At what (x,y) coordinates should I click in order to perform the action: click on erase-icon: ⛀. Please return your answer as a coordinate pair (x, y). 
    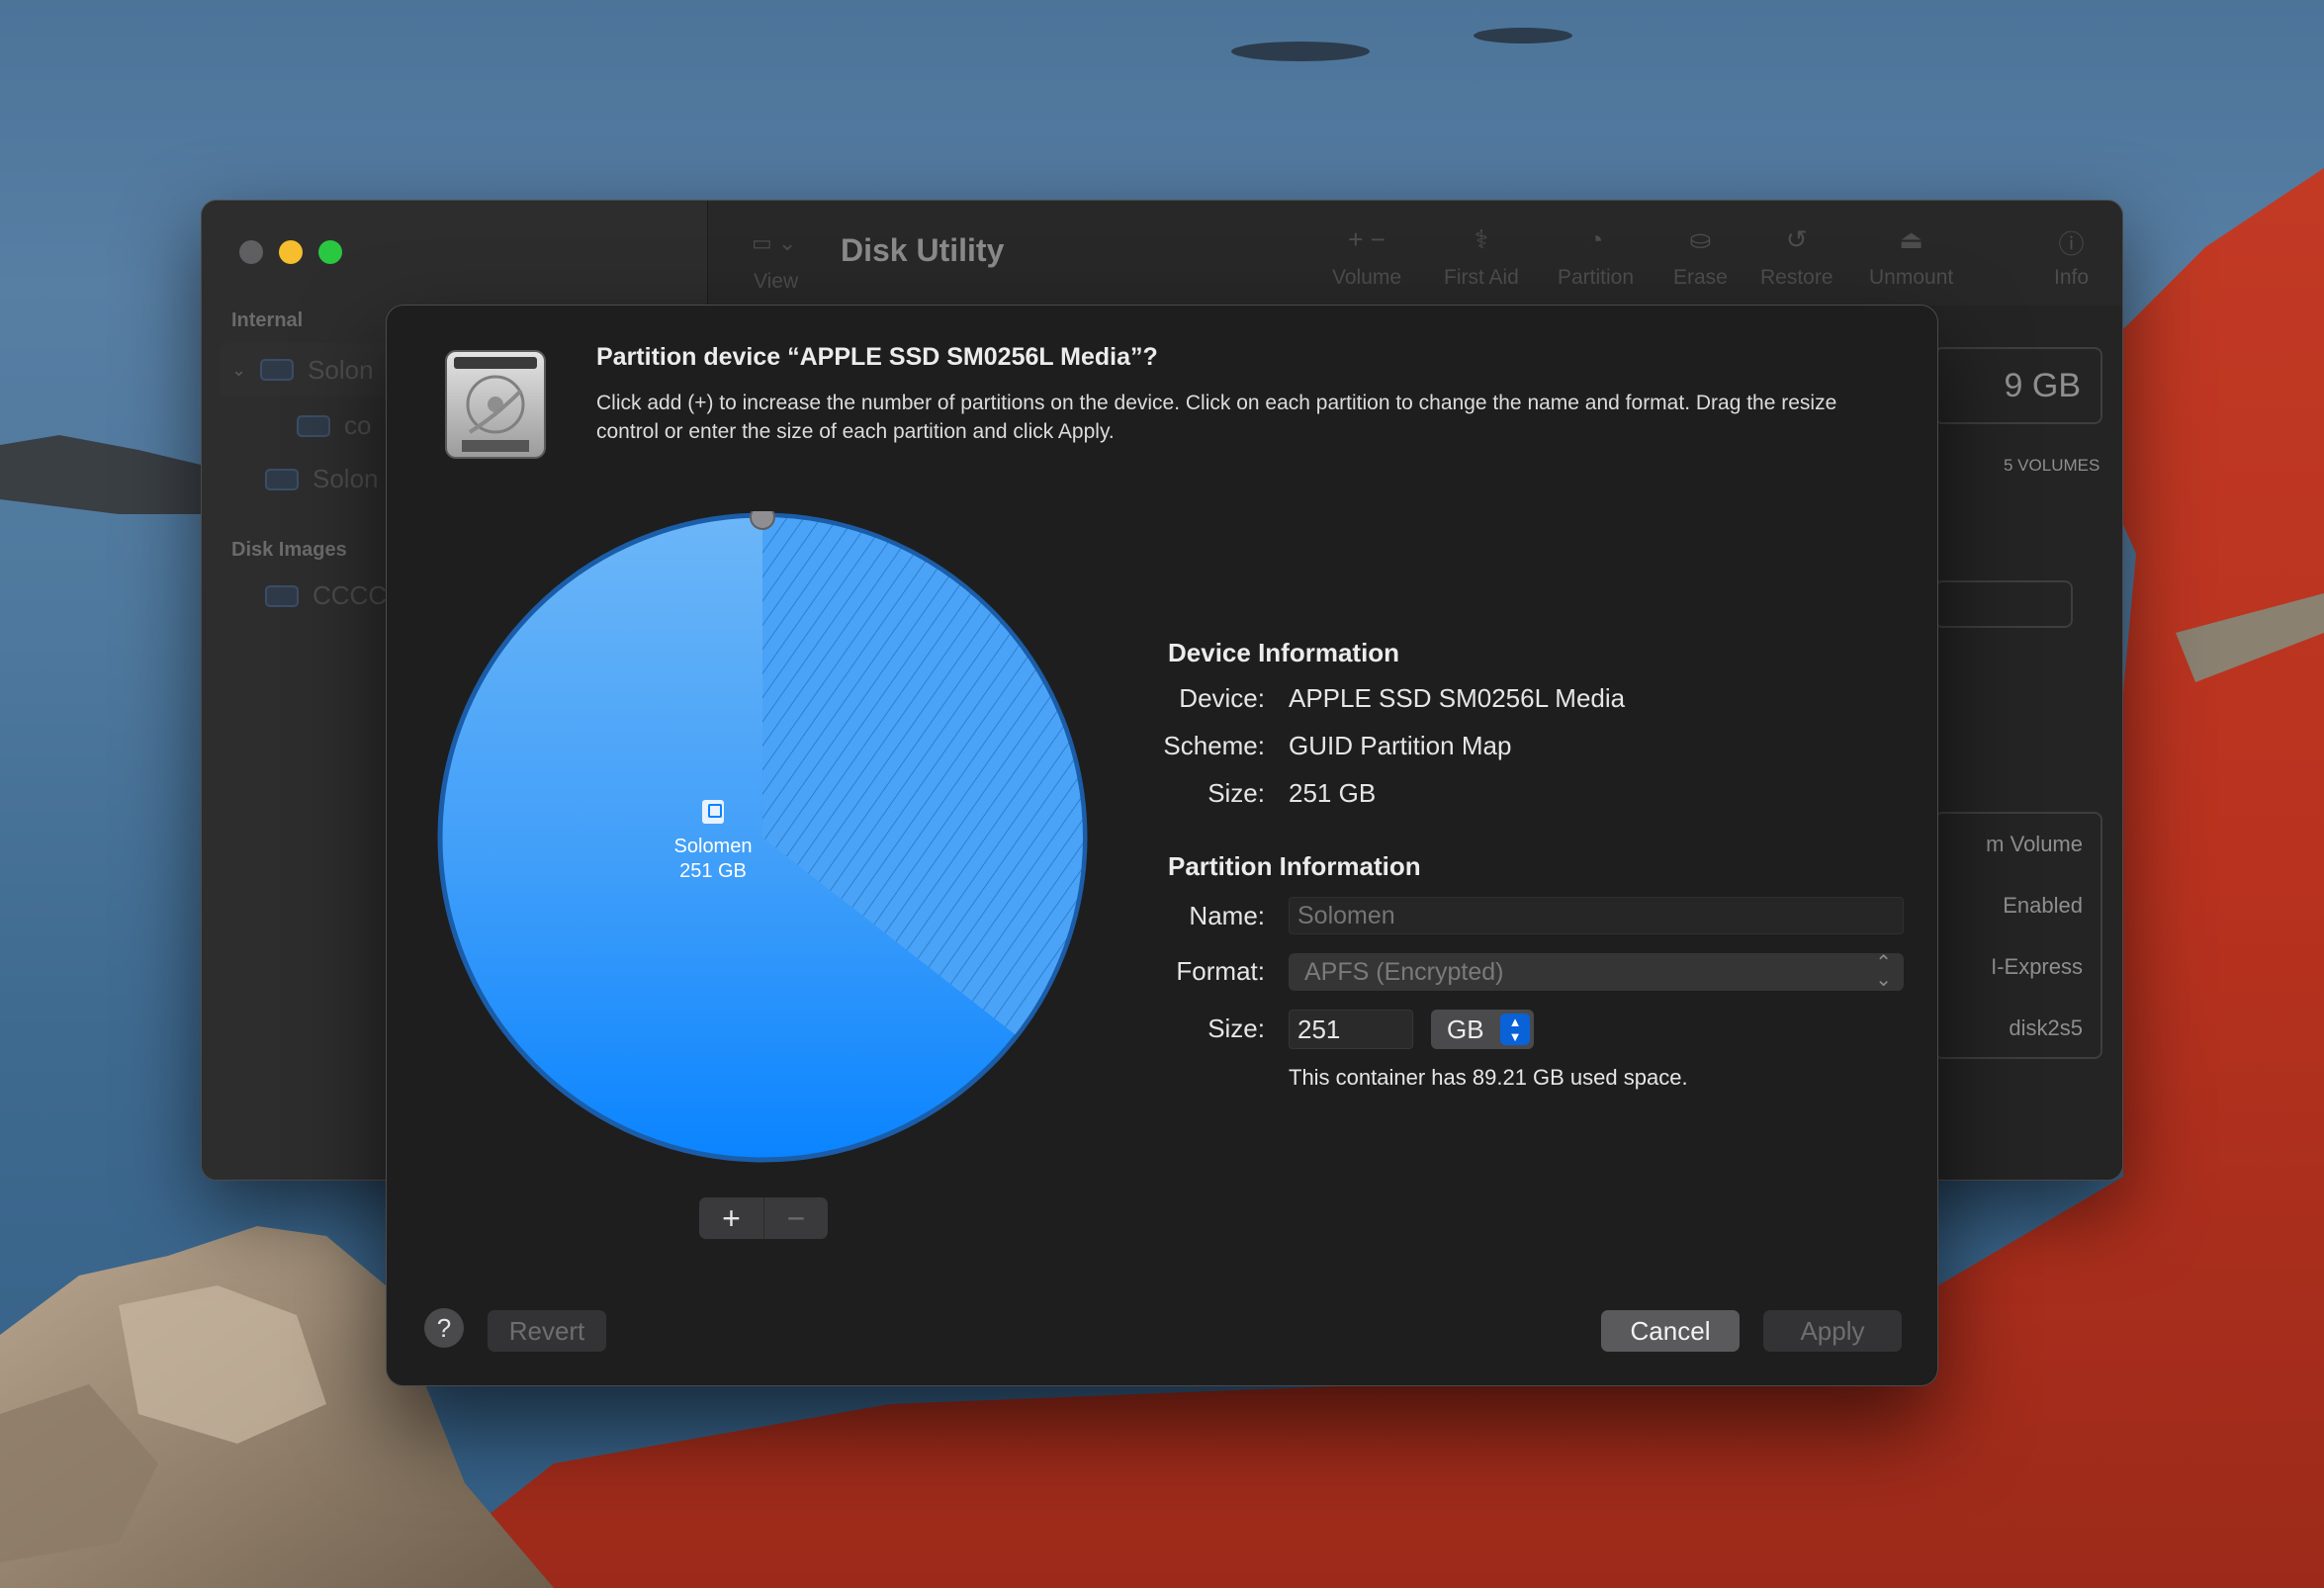
    Looking at the image, I should click on (1700, 239).